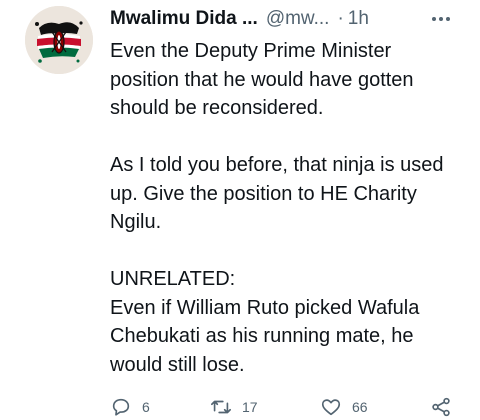 This screenshot has width=480, height=420. Describe the element at coordinates (358, 19) in the screenshot. I see `tweet-timestamp: 1h` at that location.